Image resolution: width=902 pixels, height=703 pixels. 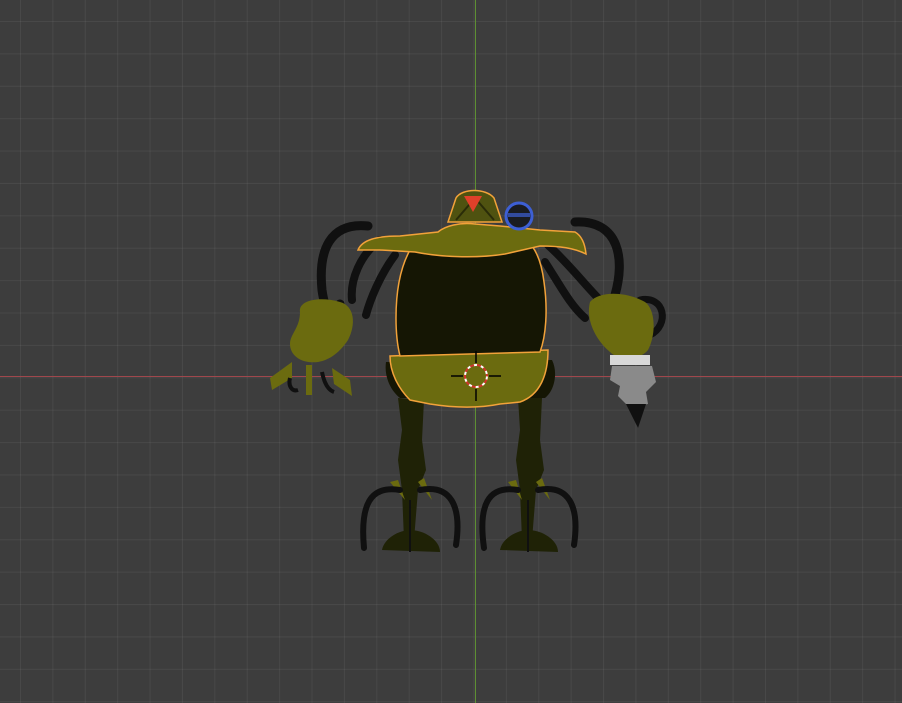 I want to click on blue-ring-object, so click(x=519, y=216).